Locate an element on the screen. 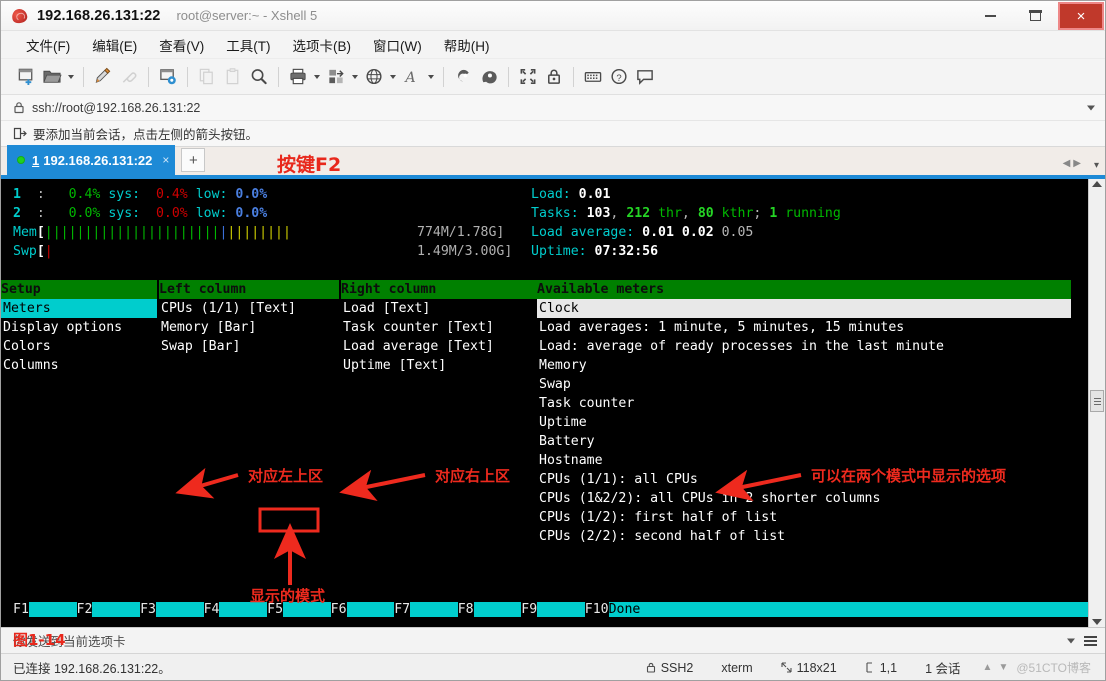 Image resolution: width=1106 pixels, height=681 pixels. clear-screen-icon is located at coordinates (103, 77).